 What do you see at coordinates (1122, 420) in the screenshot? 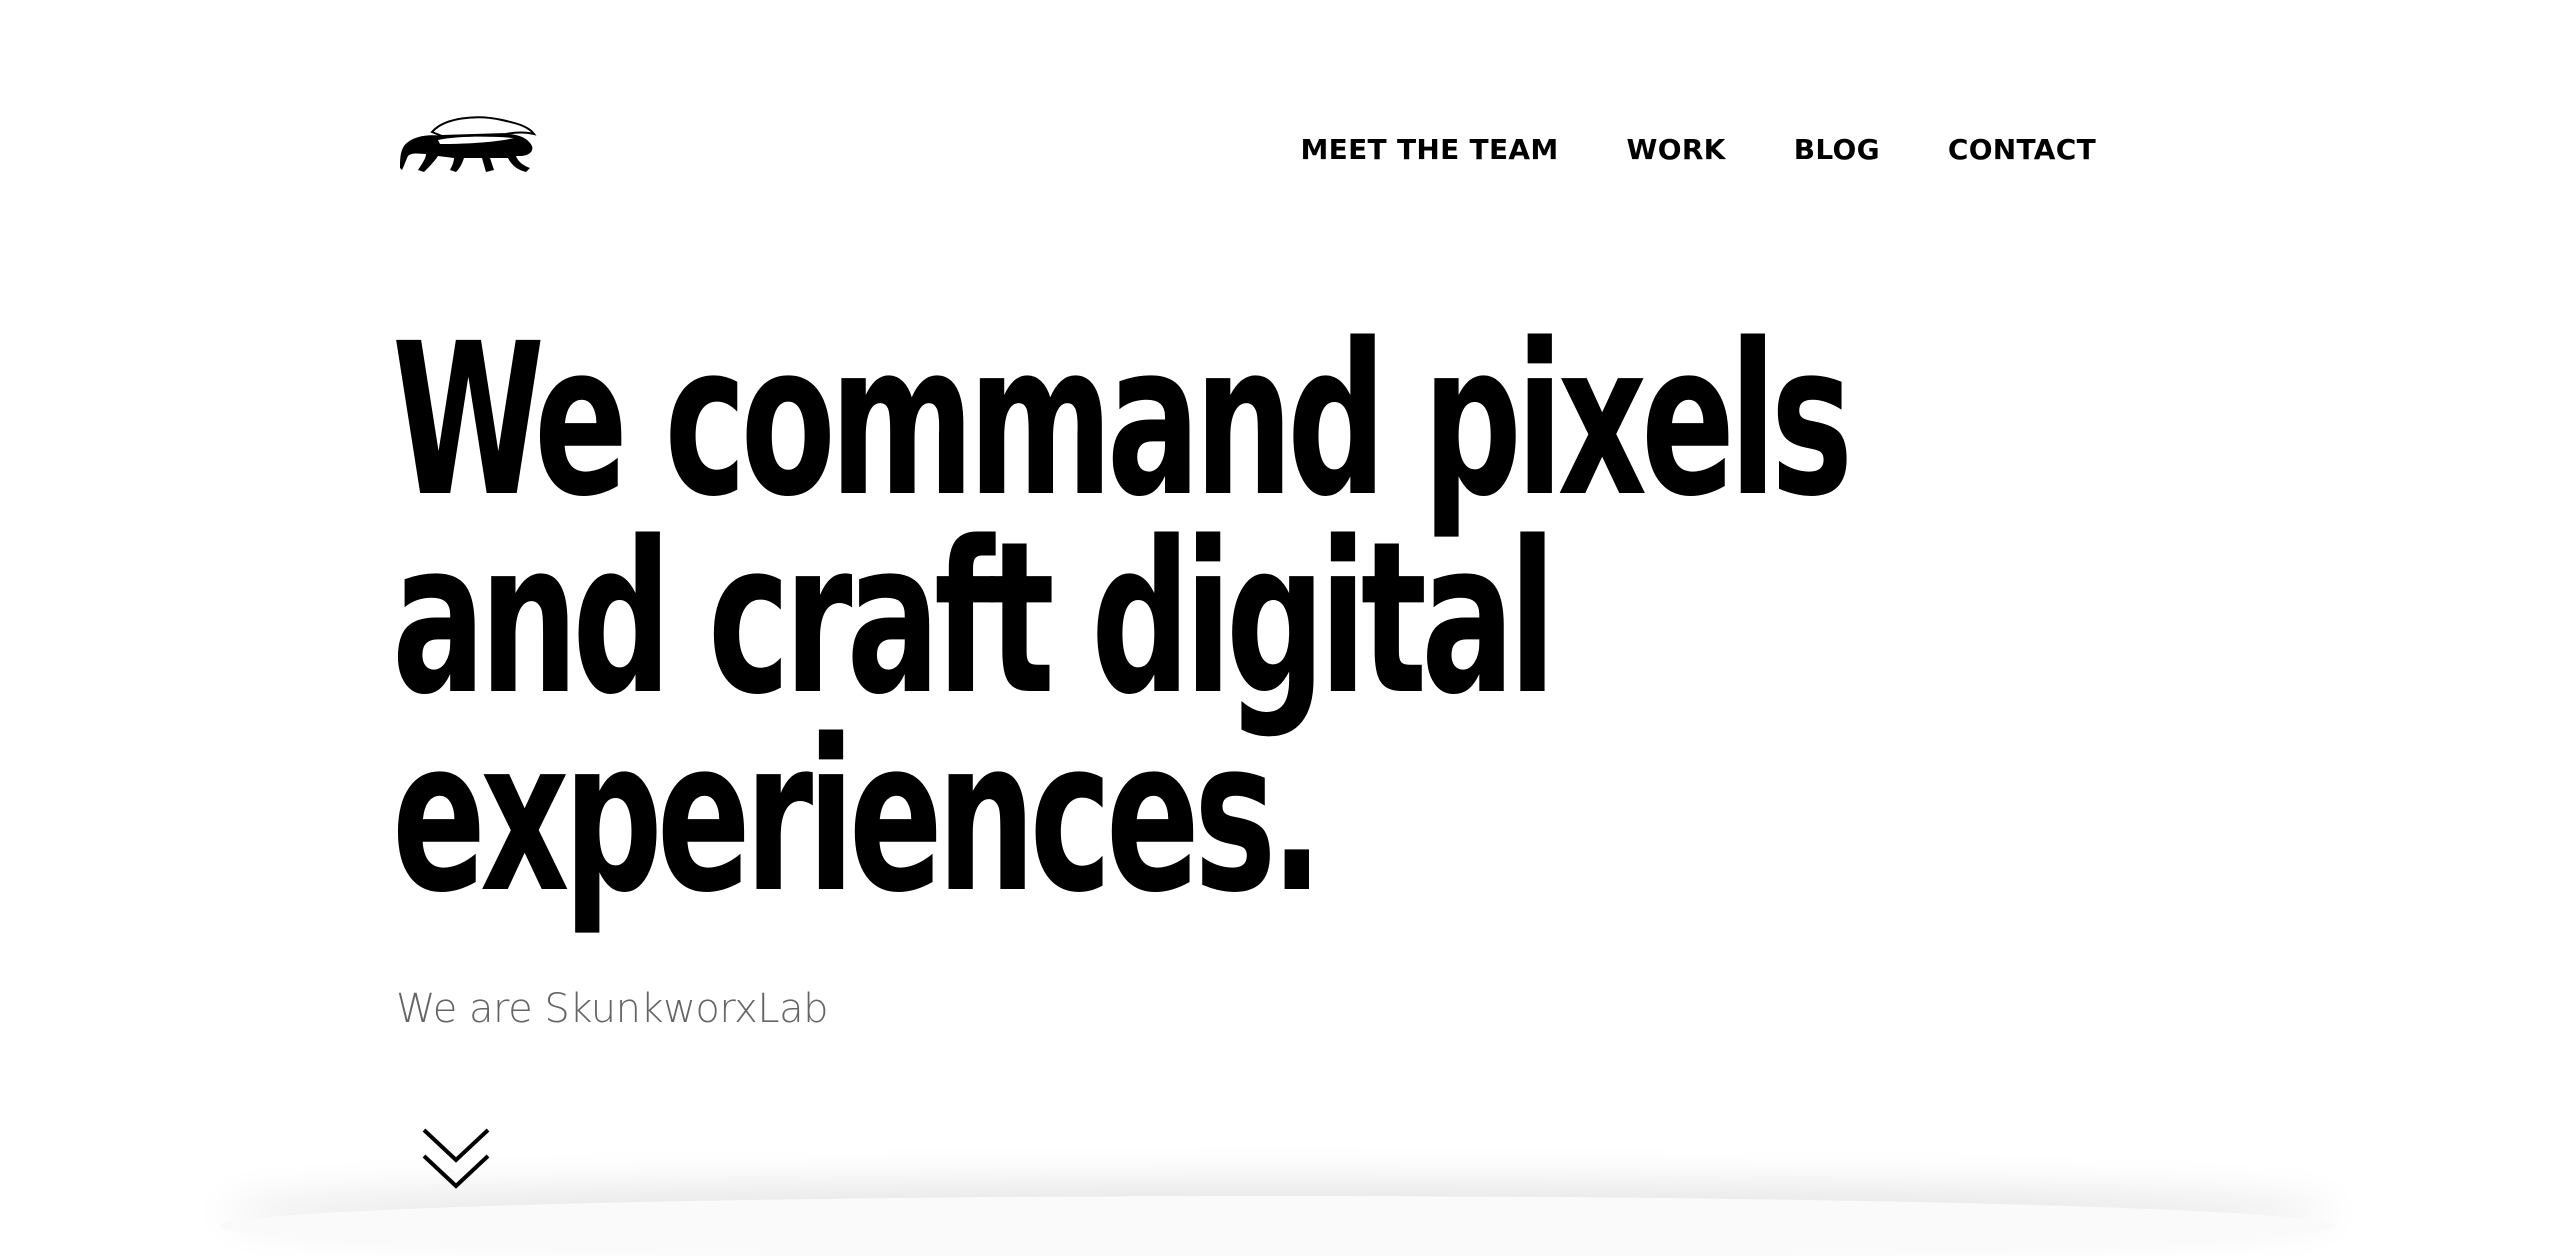
I see `headline-line-1: We command pixels` at bounding box center [1122, 420].